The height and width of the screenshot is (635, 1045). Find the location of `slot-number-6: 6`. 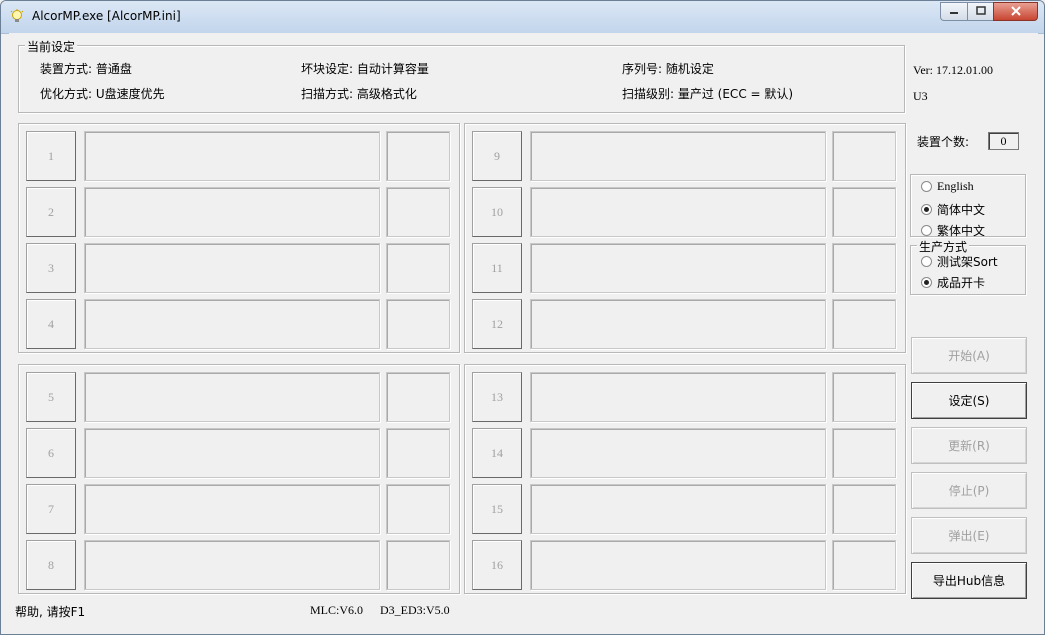

slot-number-6: 6 is located at coordinates (51, 453).